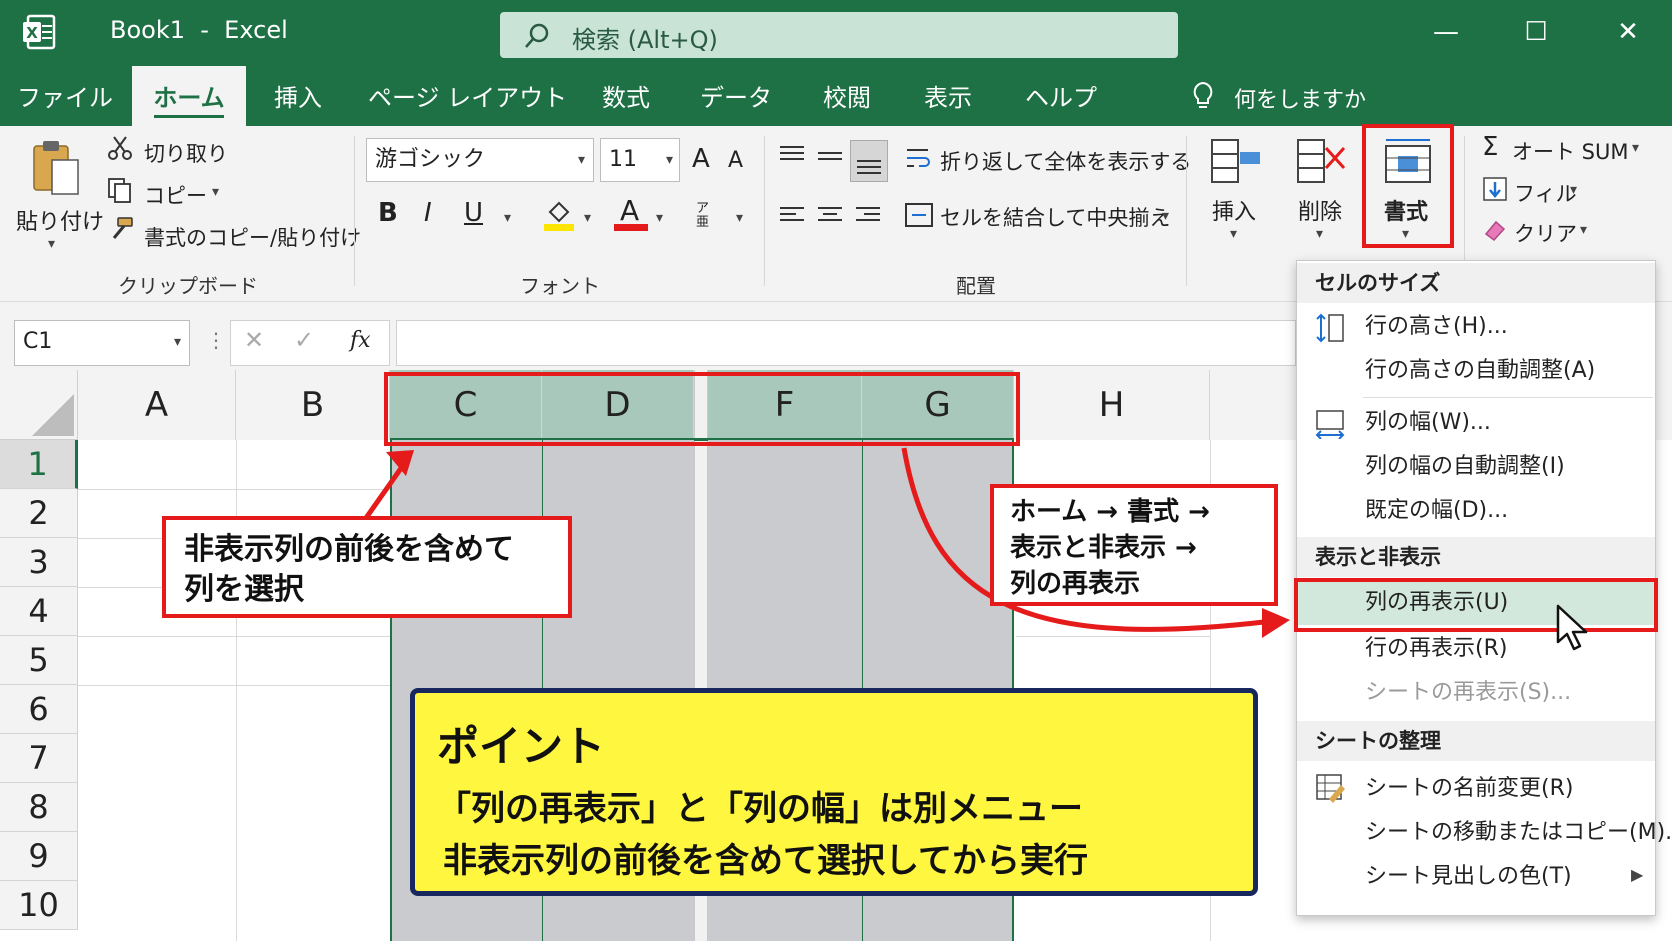 The width and height of the screenshot is (1672, 941). What do you see at coordinates (1508, 397) in the screenshot?
I see `menu-divider` at bounding box center [1508, 397].